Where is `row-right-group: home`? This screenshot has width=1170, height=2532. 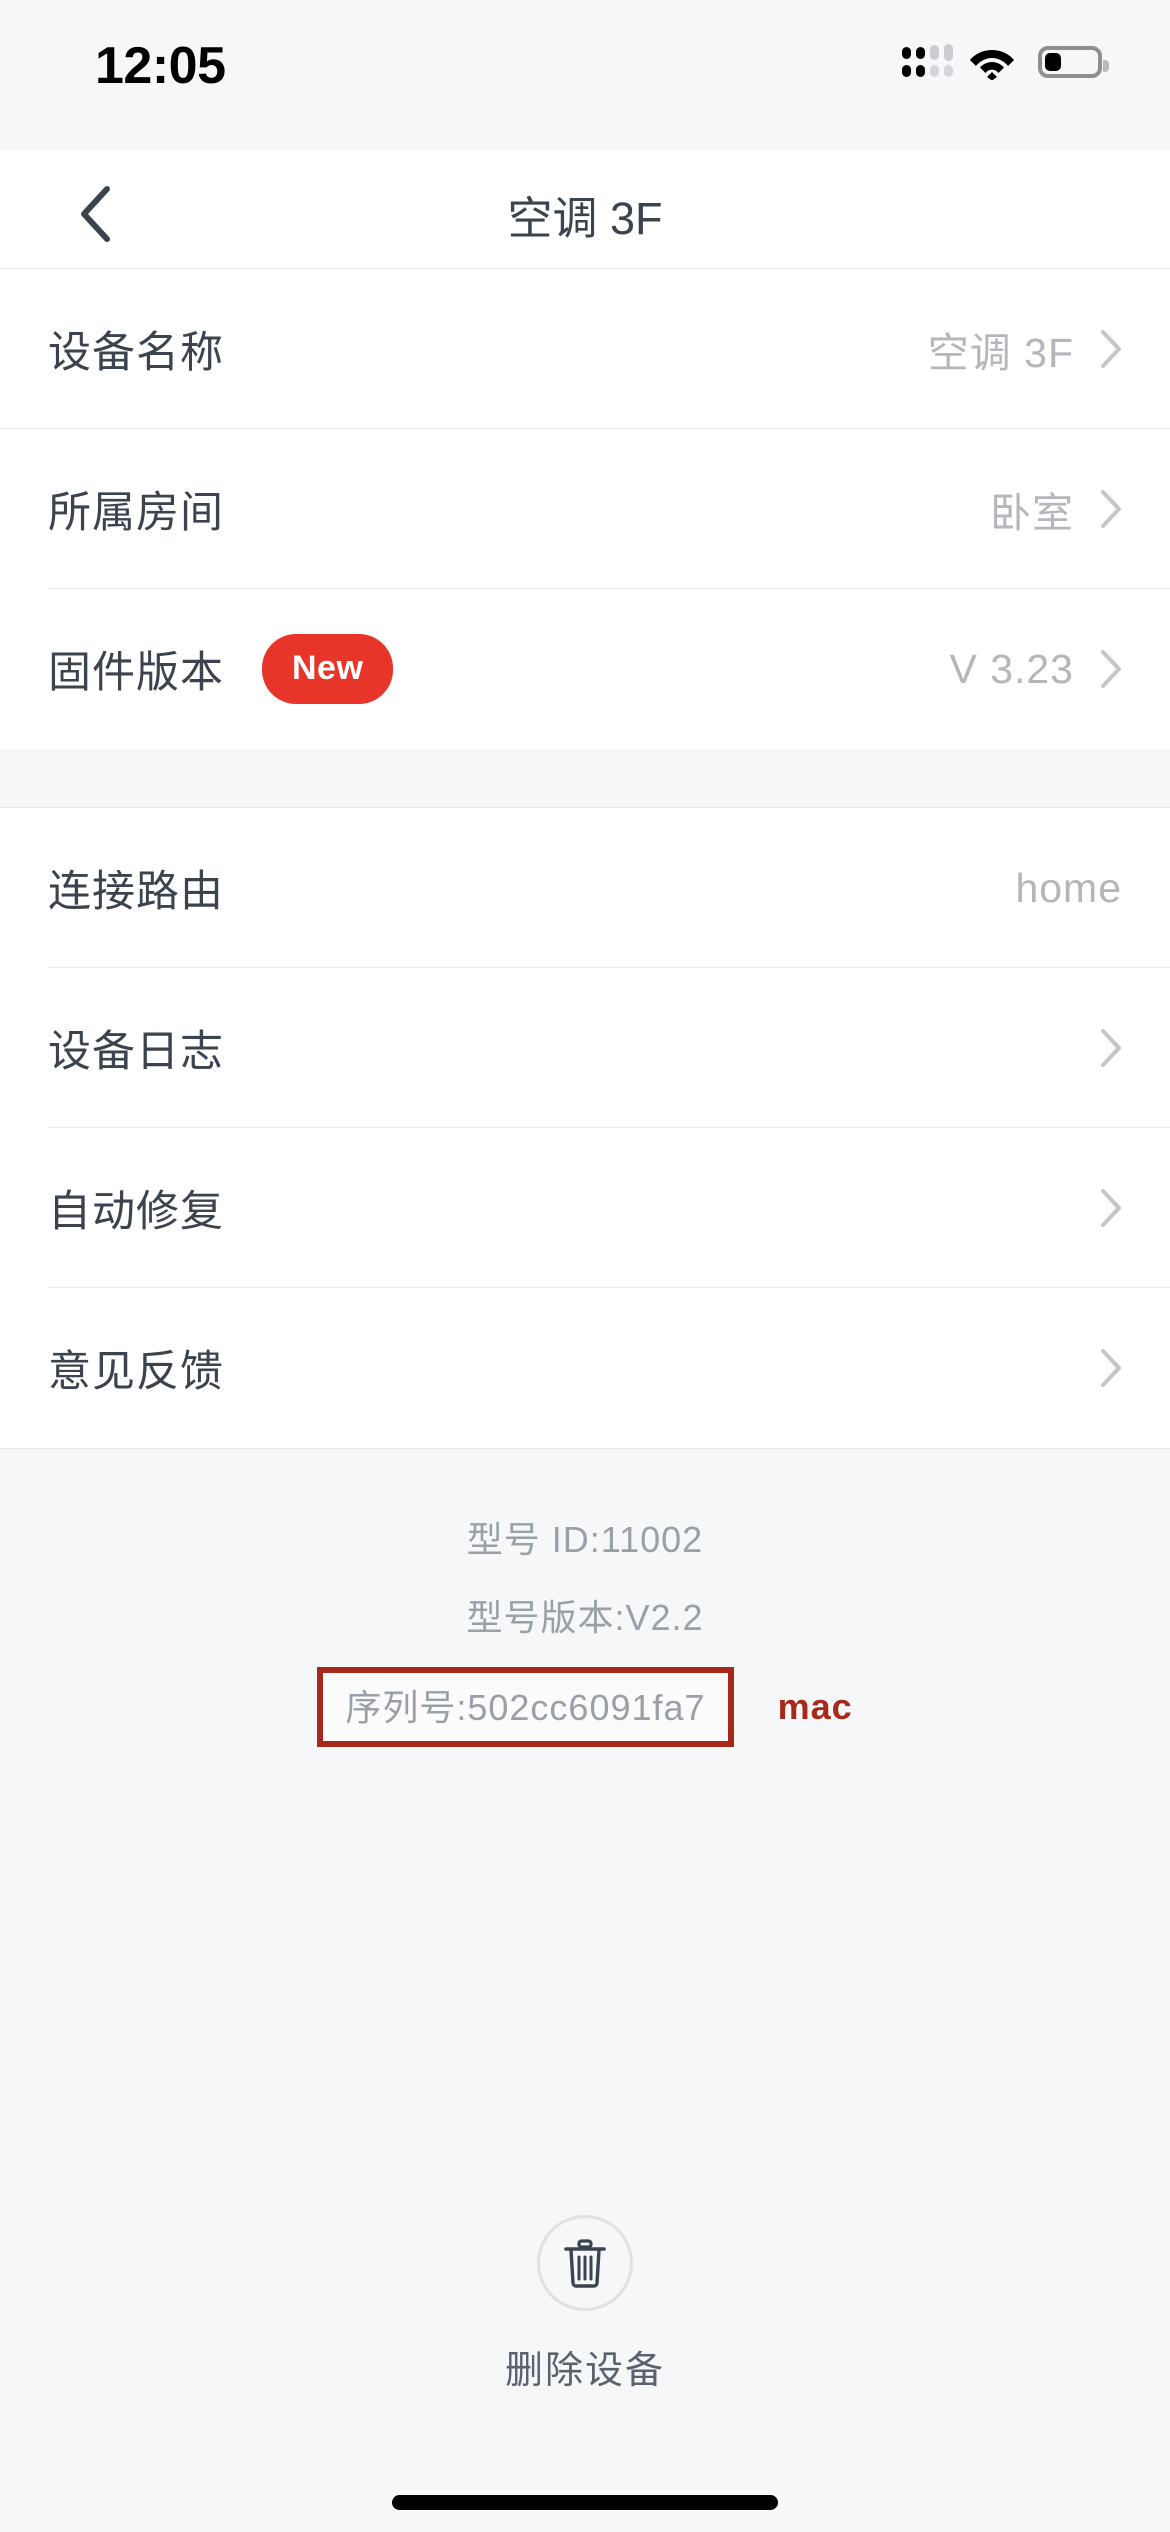 row-right-group: home is located at coordinates (1068, 888).